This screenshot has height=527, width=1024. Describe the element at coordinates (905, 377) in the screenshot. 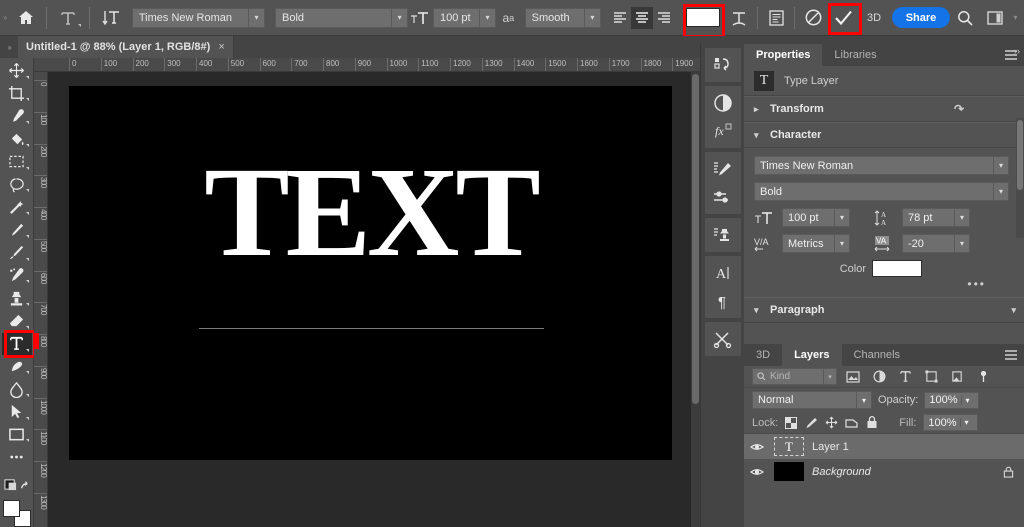

I see `filter-type-icon` at that location.